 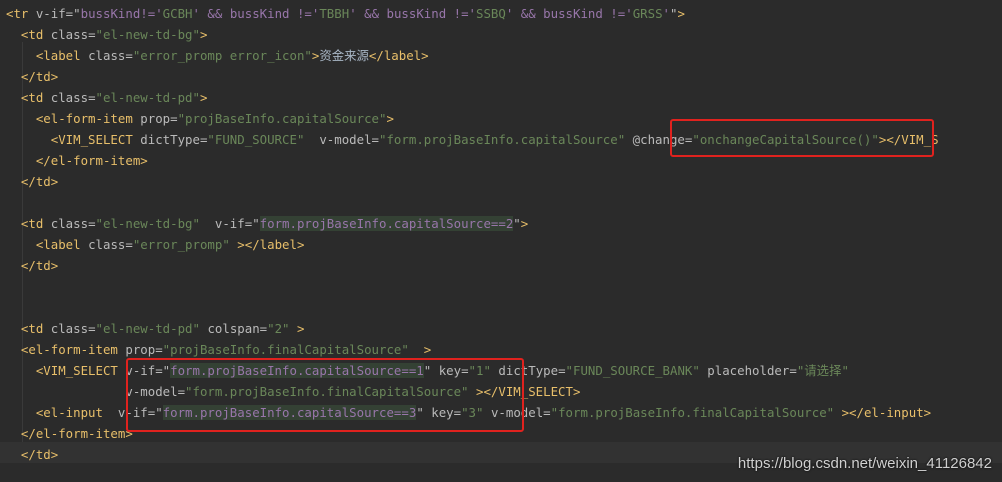 I want to click on code-token: colspan=, so click(x=237, y=328).